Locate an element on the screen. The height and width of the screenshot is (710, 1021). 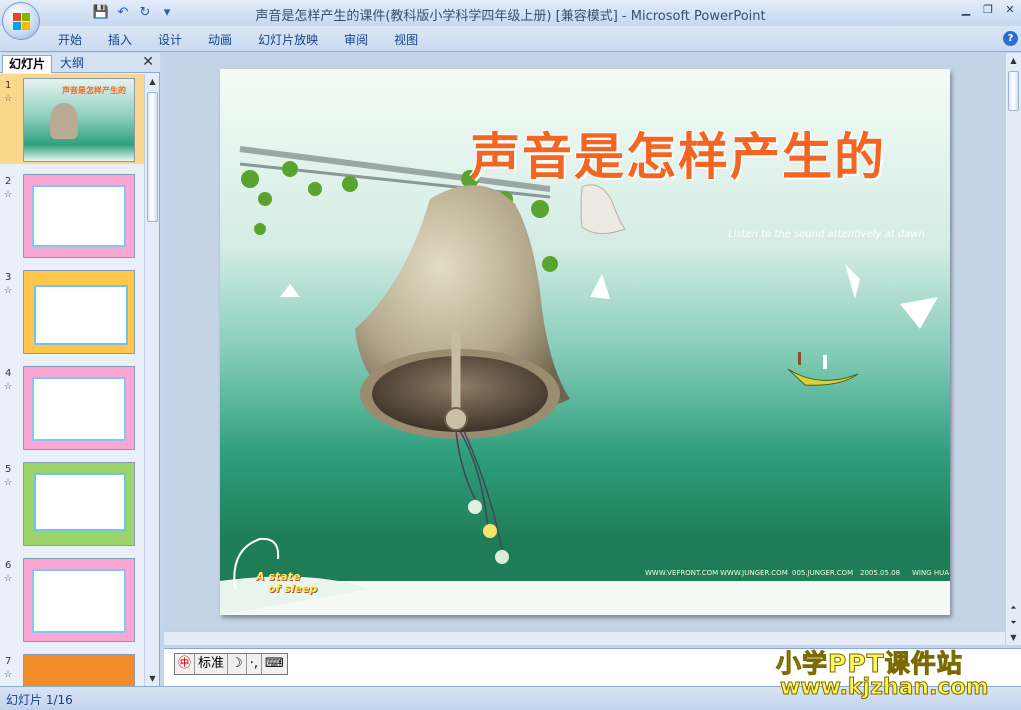
footer-text: WWW.VEFRONT.COM is located at coordinates (682, 573).